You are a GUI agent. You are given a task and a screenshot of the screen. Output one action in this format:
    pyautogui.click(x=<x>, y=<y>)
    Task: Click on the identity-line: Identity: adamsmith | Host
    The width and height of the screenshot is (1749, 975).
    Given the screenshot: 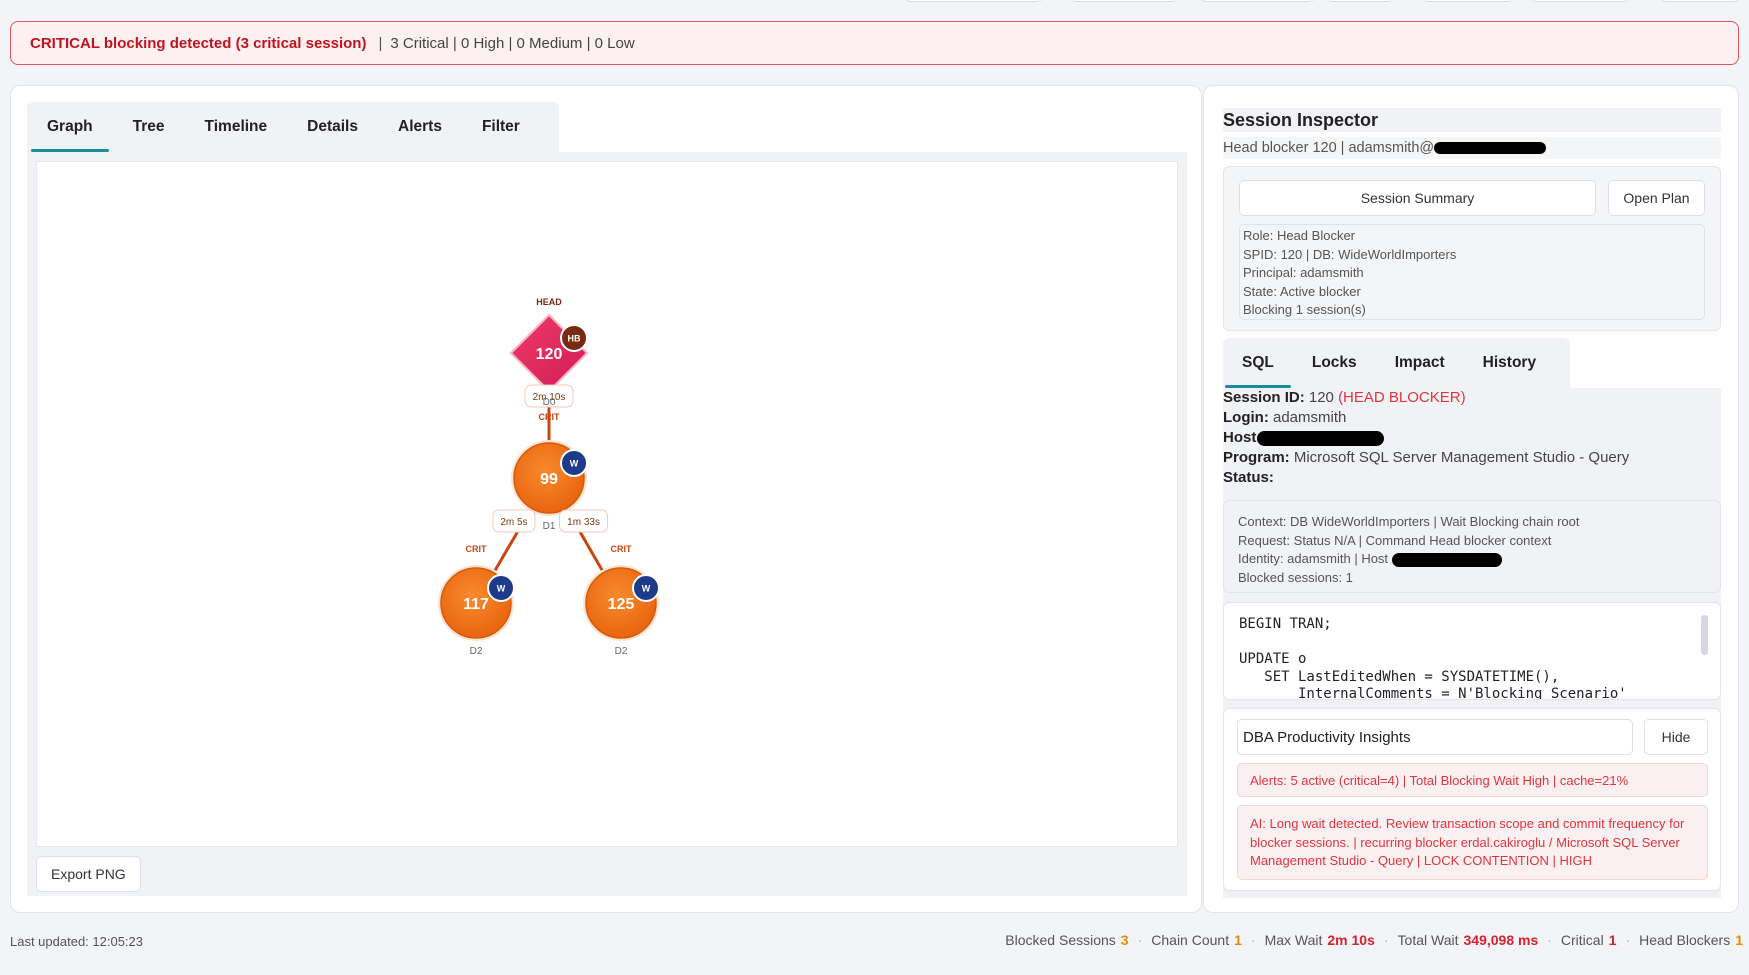 What is the action you would take?
    pyautogui.click(x=1479, y=559)
    